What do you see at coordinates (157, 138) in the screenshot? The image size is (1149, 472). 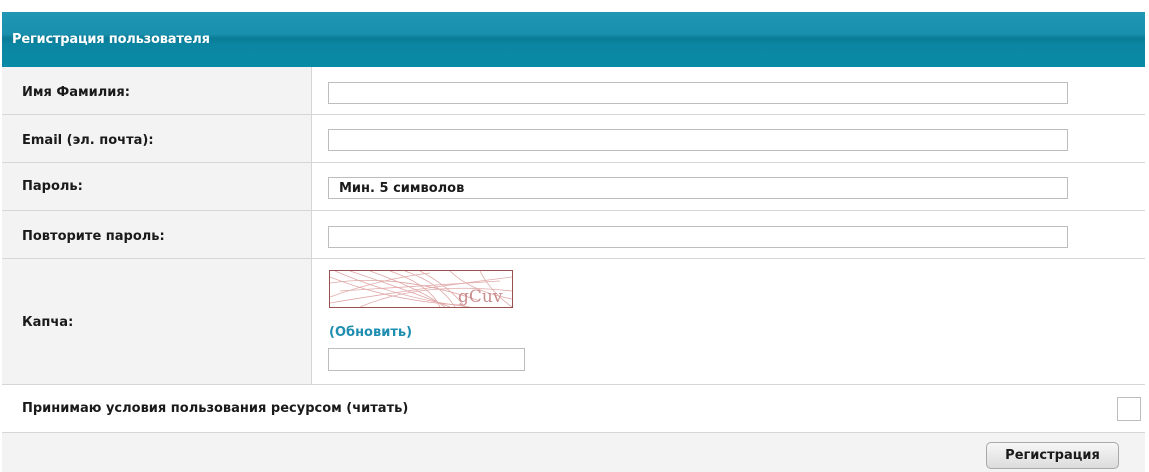 I see `email-label-cell: Email (эл. почта):` at bounding box center [157, 138].